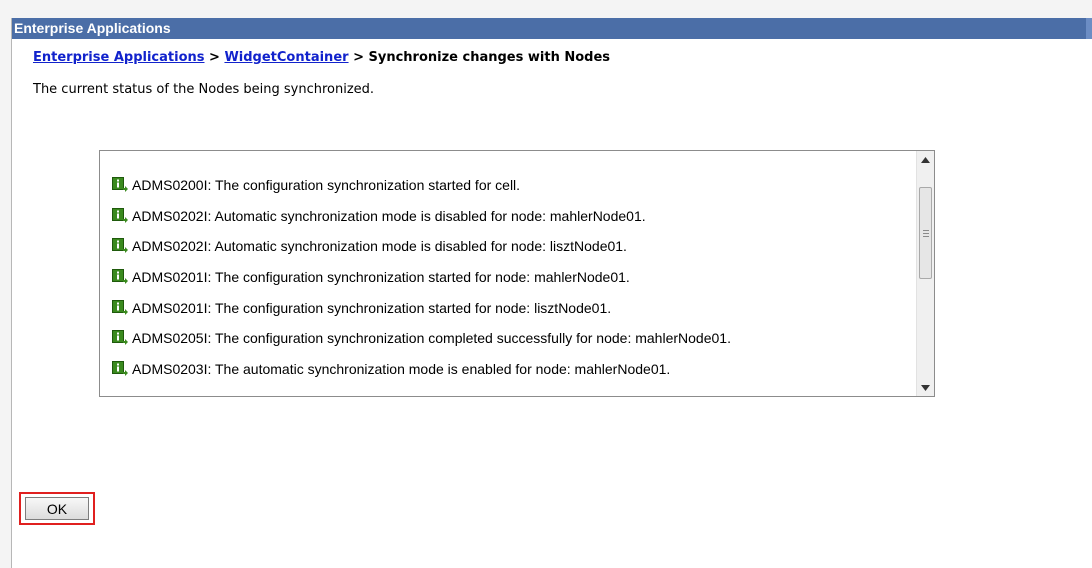  I want to click on minimize-icon, so click(1089, 28).